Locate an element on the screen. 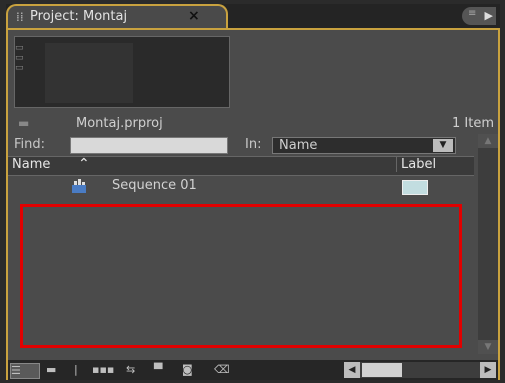 This screenshot has height=383, width=505. find-bar: Find: In: Name ▼ is located at coordinates (241, 146).